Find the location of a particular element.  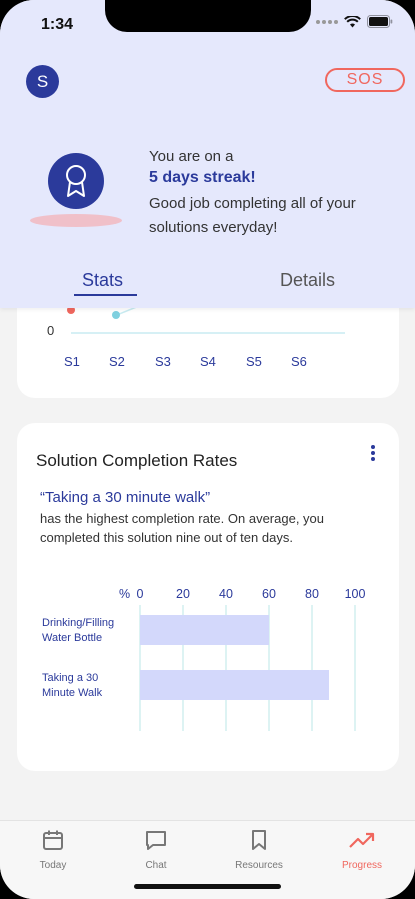

tab-stats: Stats is located at coordinates (102, 280).